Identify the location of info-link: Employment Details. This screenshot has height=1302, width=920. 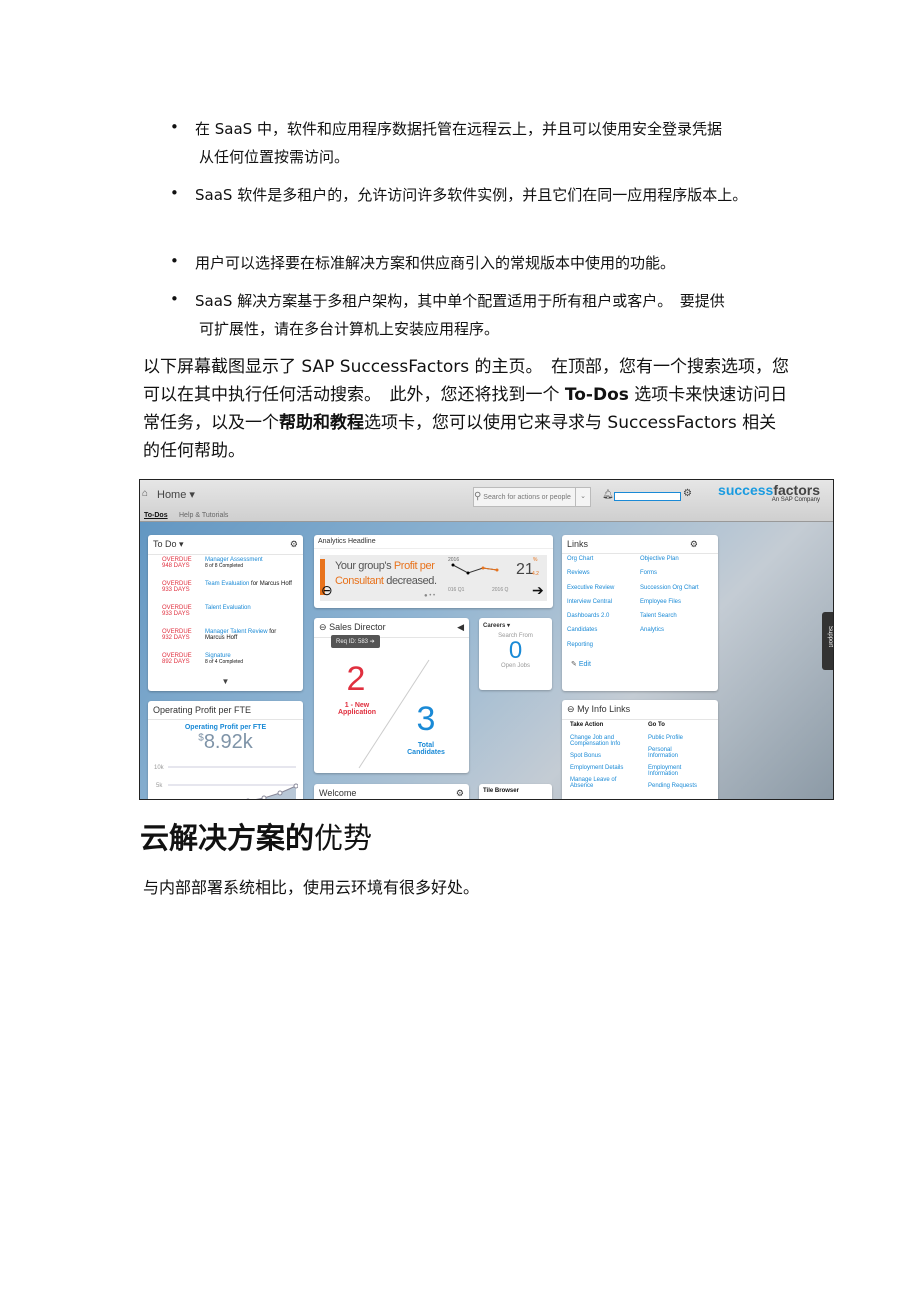
(604, 768).